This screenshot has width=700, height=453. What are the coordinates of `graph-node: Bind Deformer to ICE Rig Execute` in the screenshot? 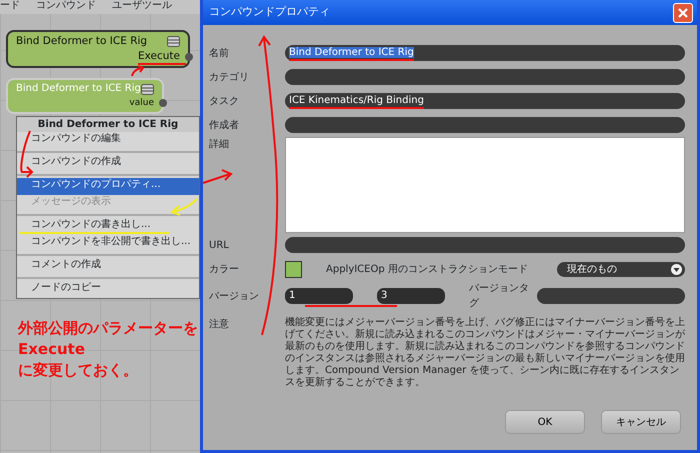 It's located at (98, 49).